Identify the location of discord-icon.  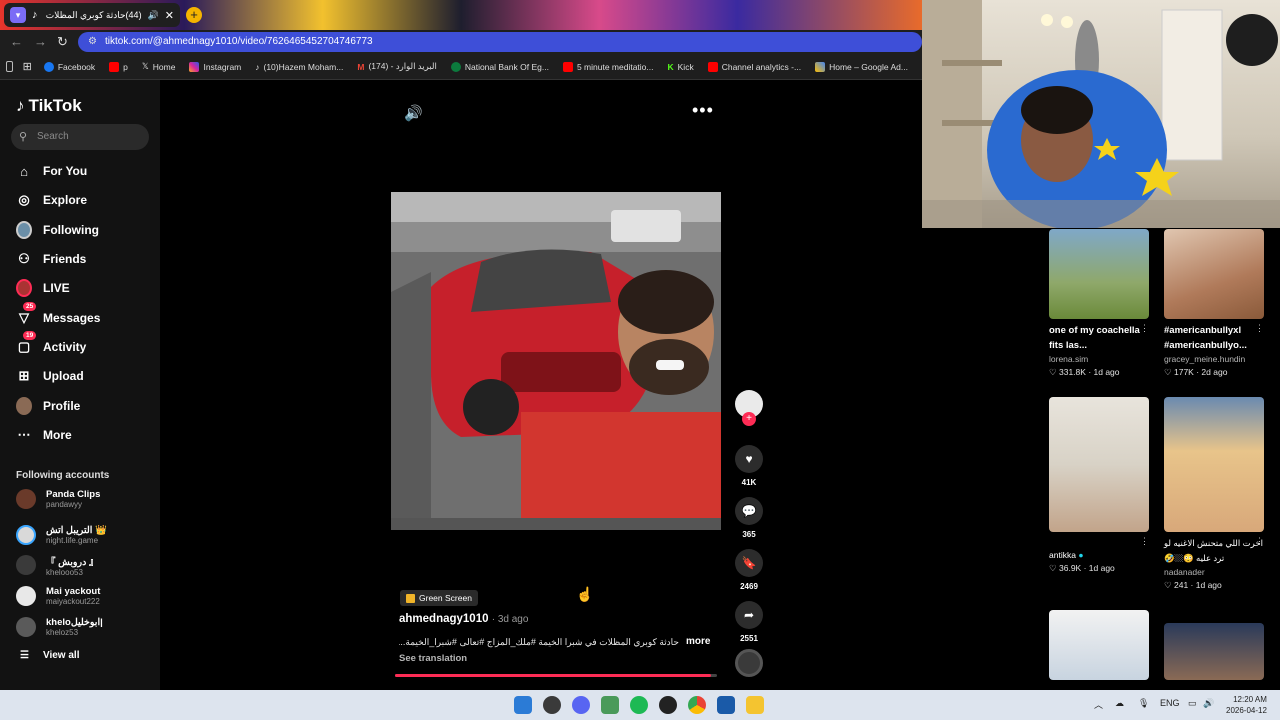
(581, 705).